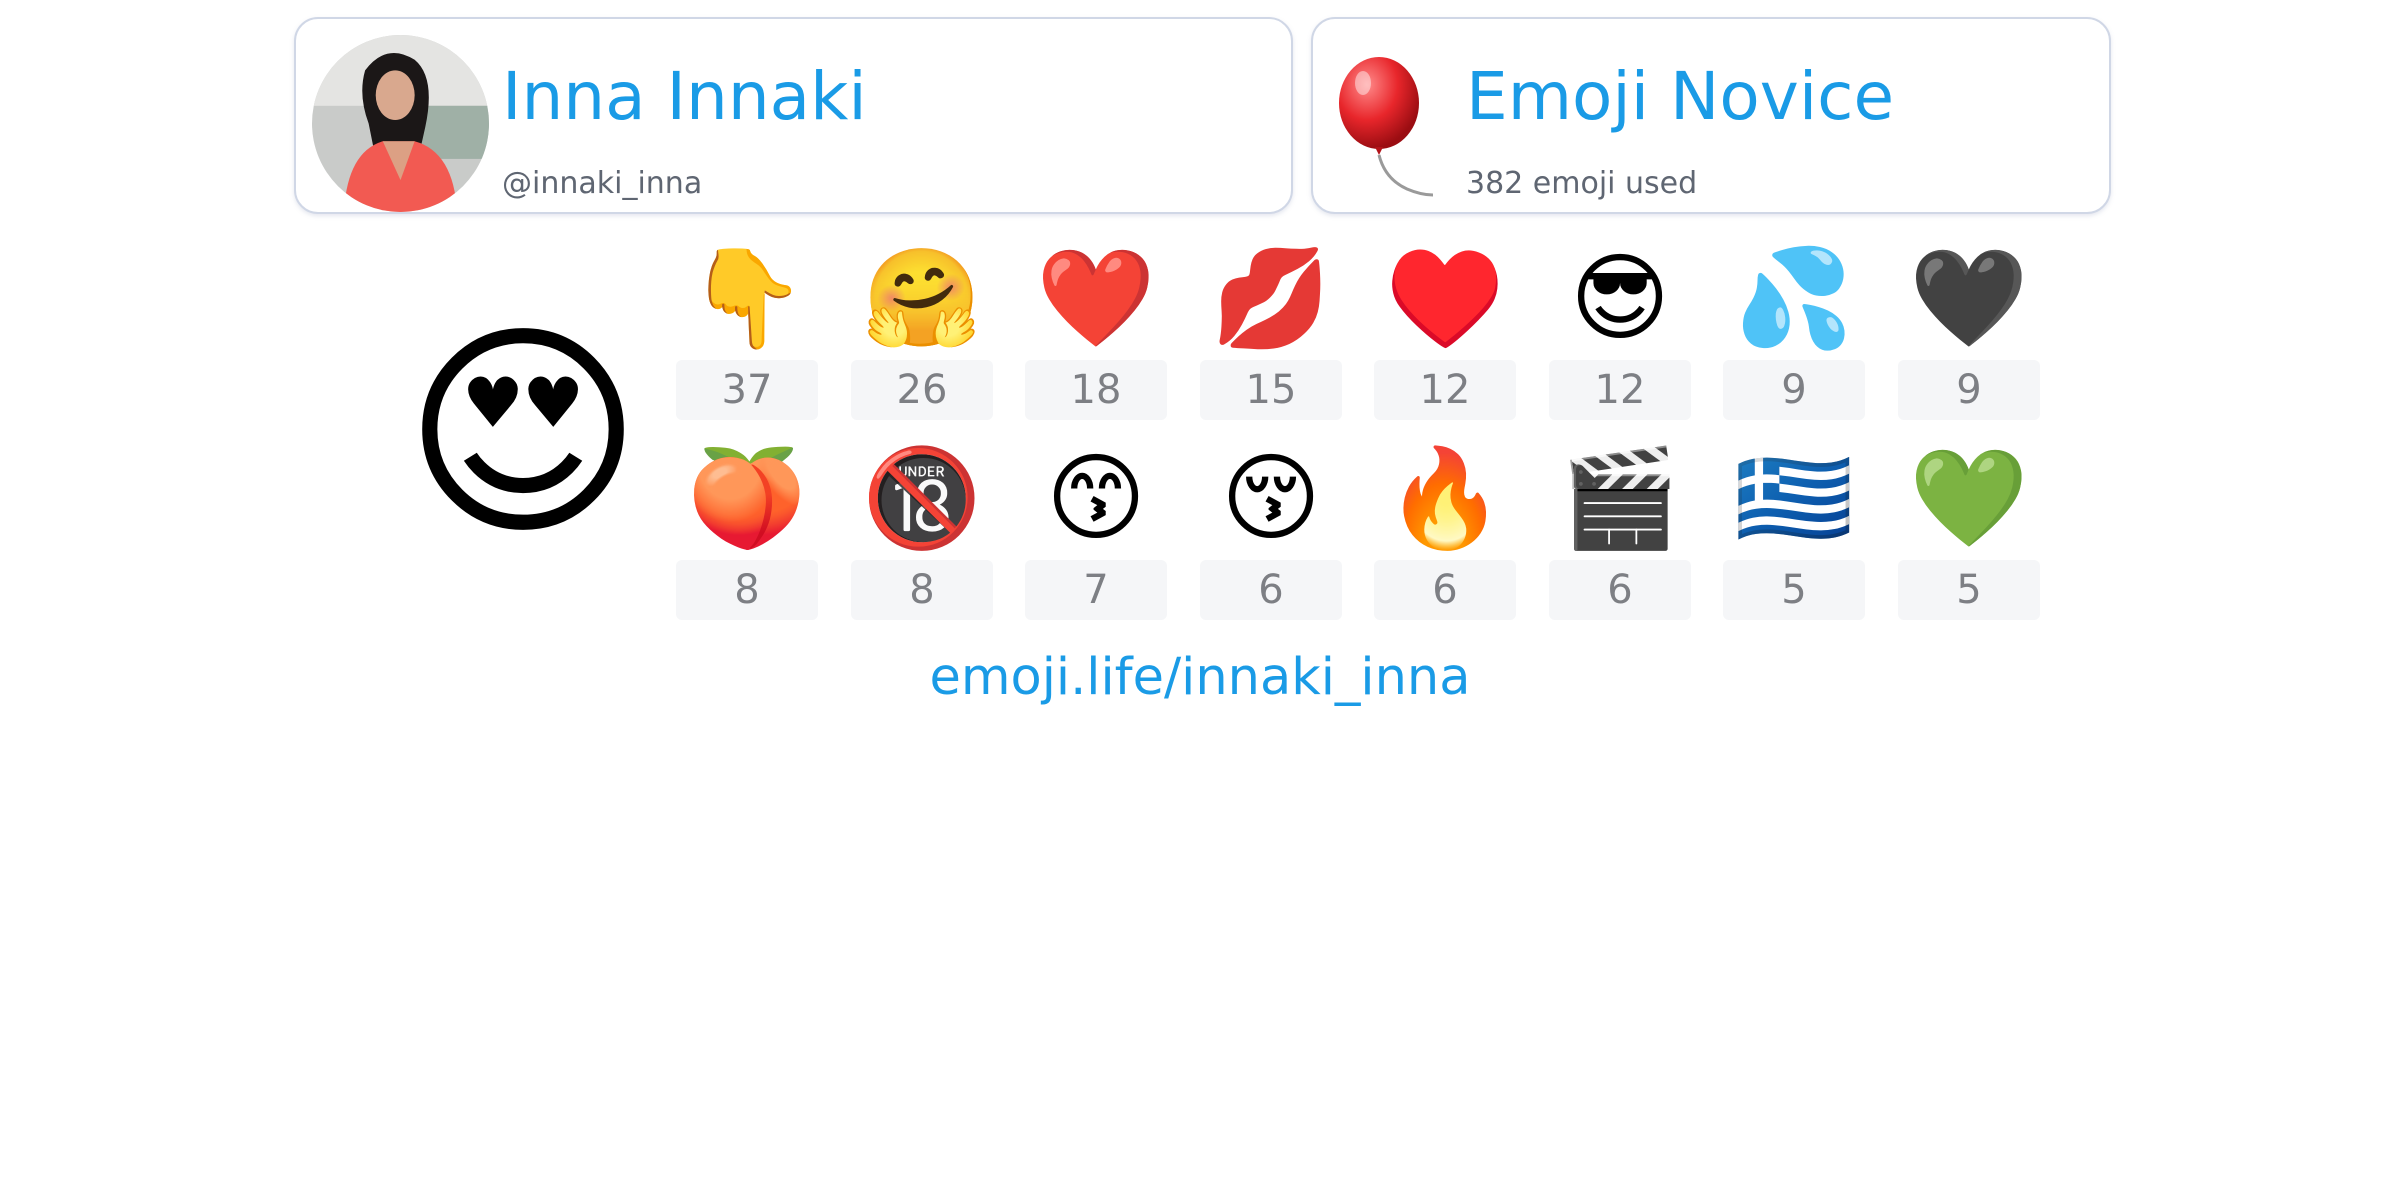 The width and height of the screenshot is (2400, 1200). I want to click on avatar, so click(400, 123).